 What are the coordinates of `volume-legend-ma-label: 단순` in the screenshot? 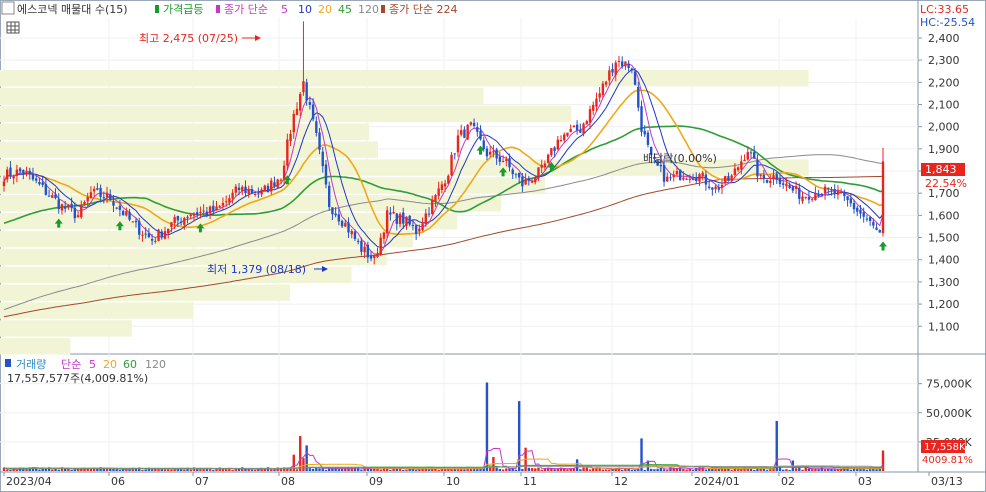 It's located at (71, 364).